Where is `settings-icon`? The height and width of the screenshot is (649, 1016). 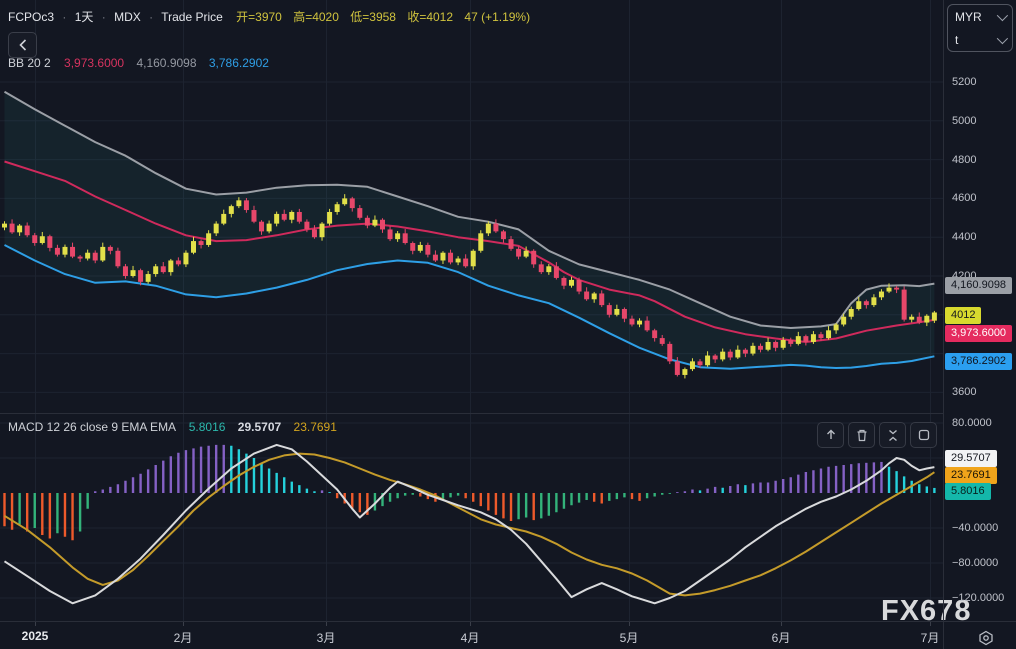
settings-icon is located at coordinates (986, 638).